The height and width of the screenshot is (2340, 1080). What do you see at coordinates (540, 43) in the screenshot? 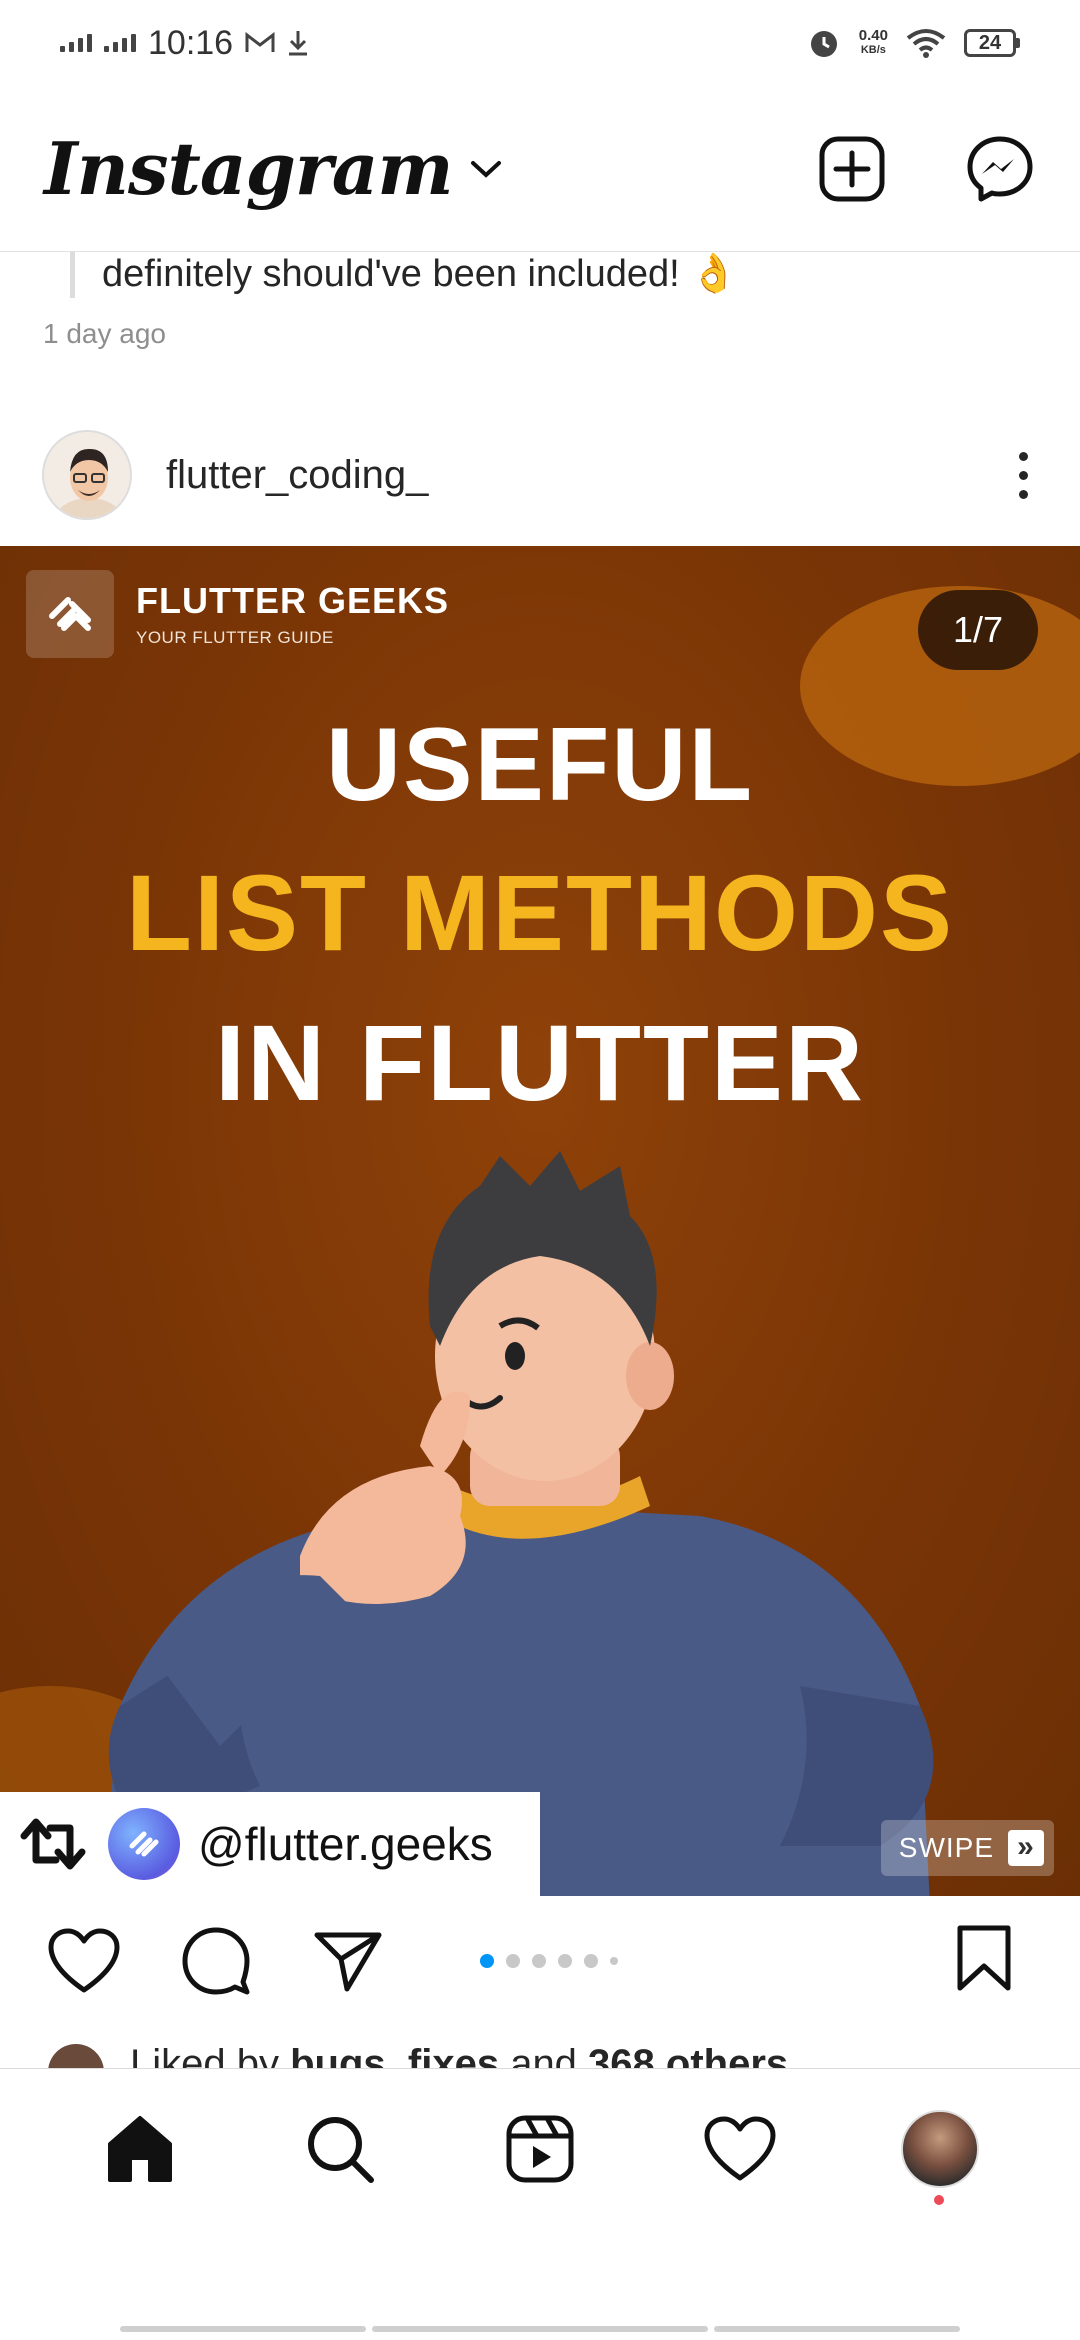
I see `status-bar: 10:16 0.40 KB/s 24` at bounding box center [540, 43].